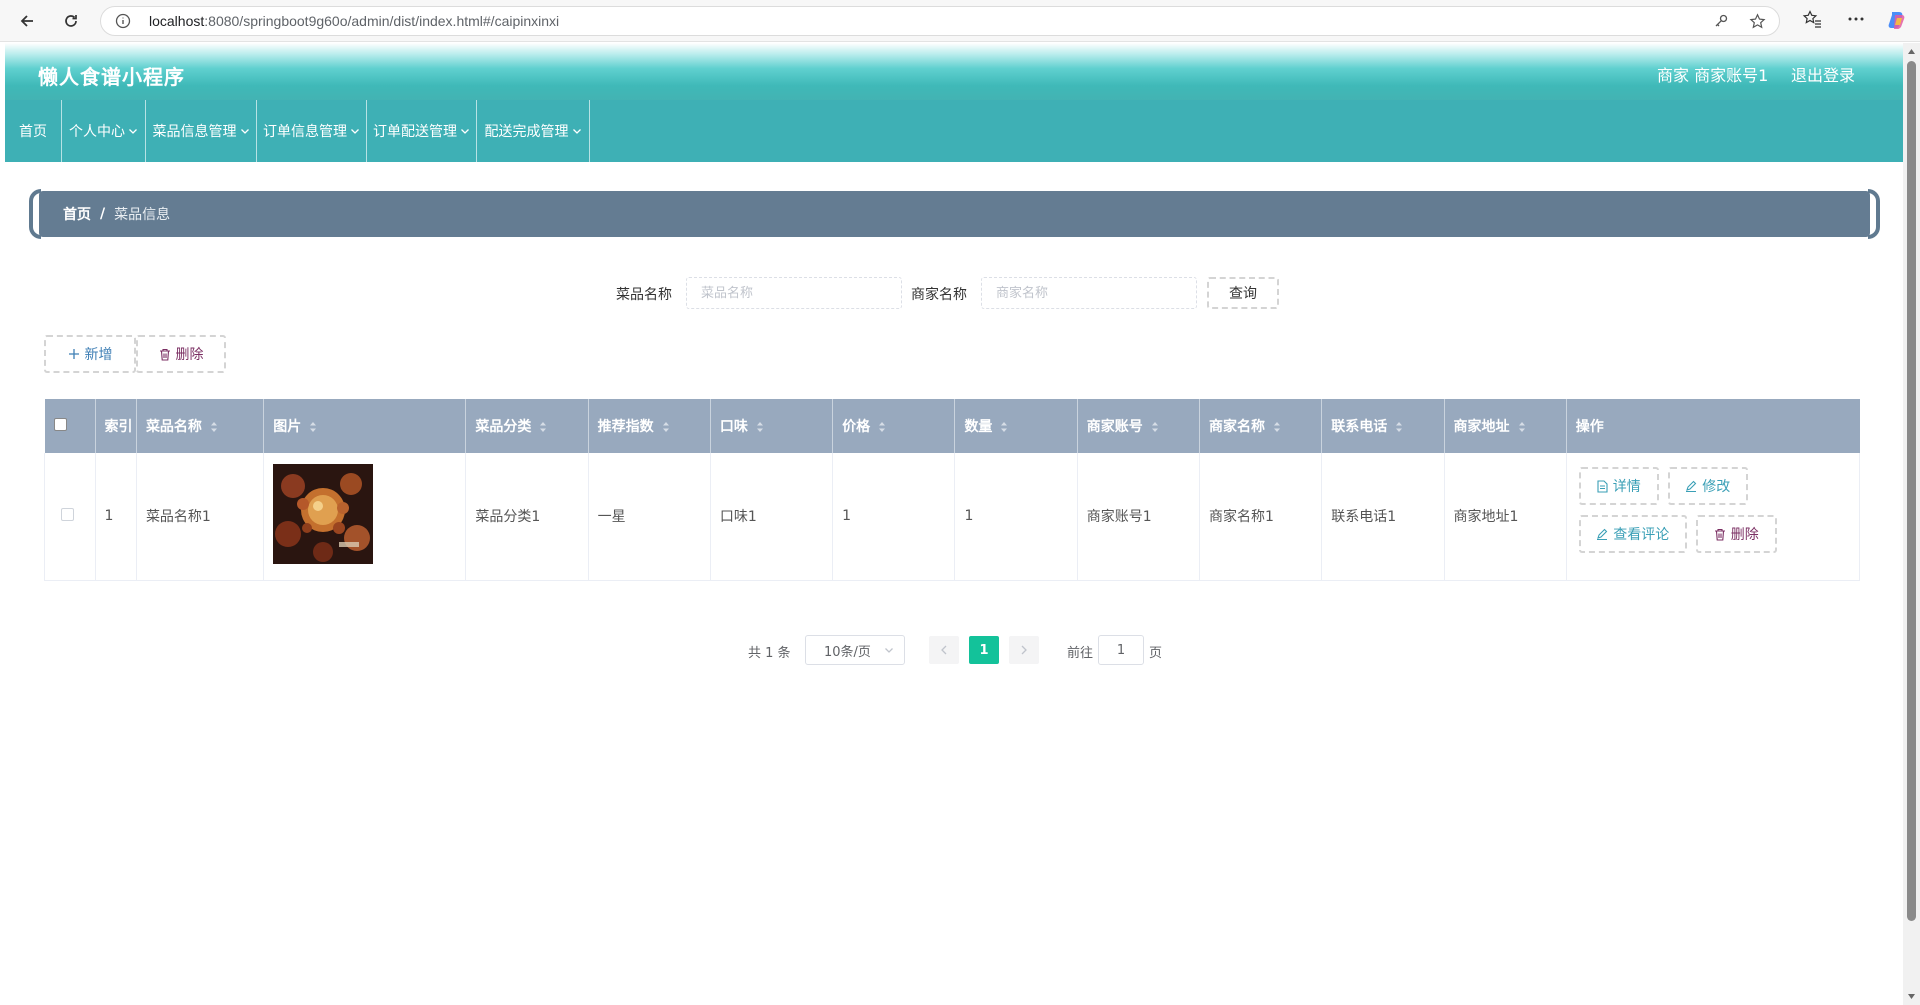  I want to click on header-merchant-name: 商家名称, so click(1261, 426).